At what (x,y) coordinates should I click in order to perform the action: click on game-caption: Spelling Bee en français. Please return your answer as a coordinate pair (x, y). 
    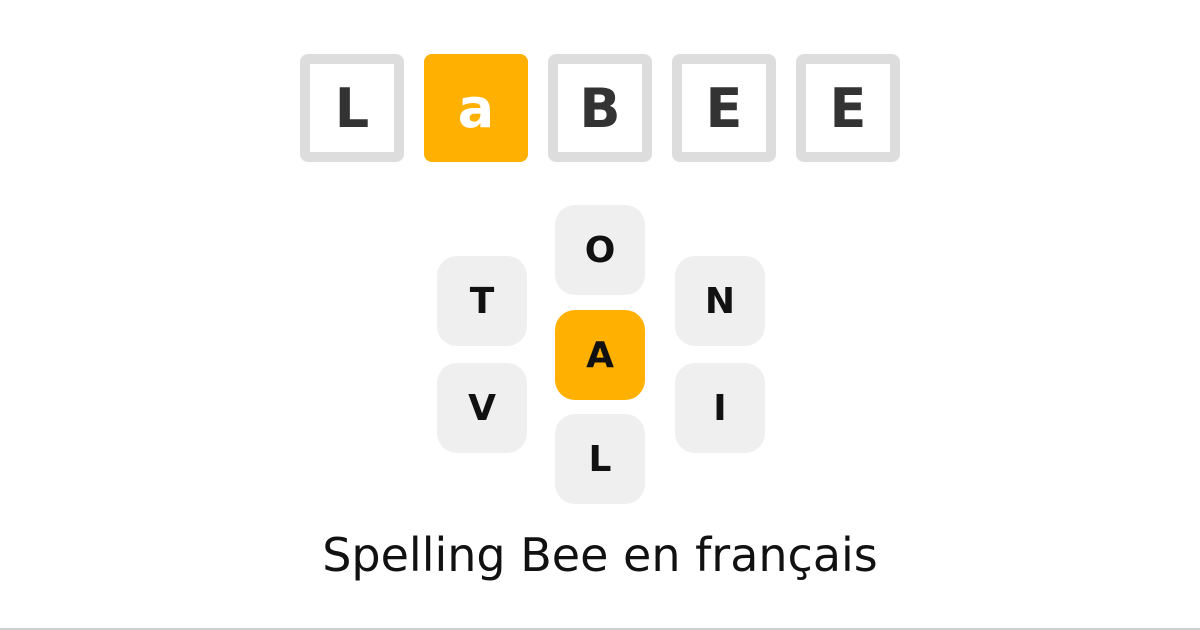
    Looking at the image, I should click on (600, 555).